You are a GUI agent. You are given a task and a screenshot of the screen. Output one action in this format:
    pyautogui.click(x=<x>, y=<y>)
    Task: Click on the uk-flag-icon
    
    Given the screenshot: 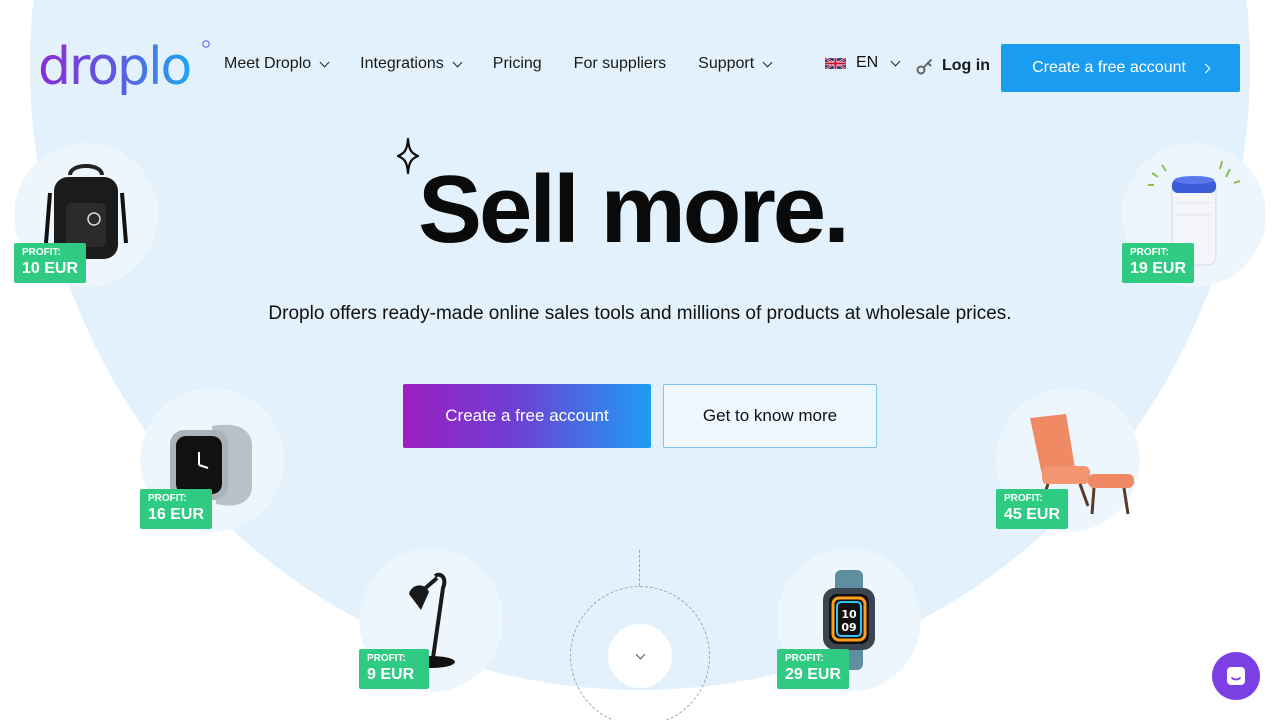 What is the action you would take?
    pyautogui.click(x=835, y=63)
    